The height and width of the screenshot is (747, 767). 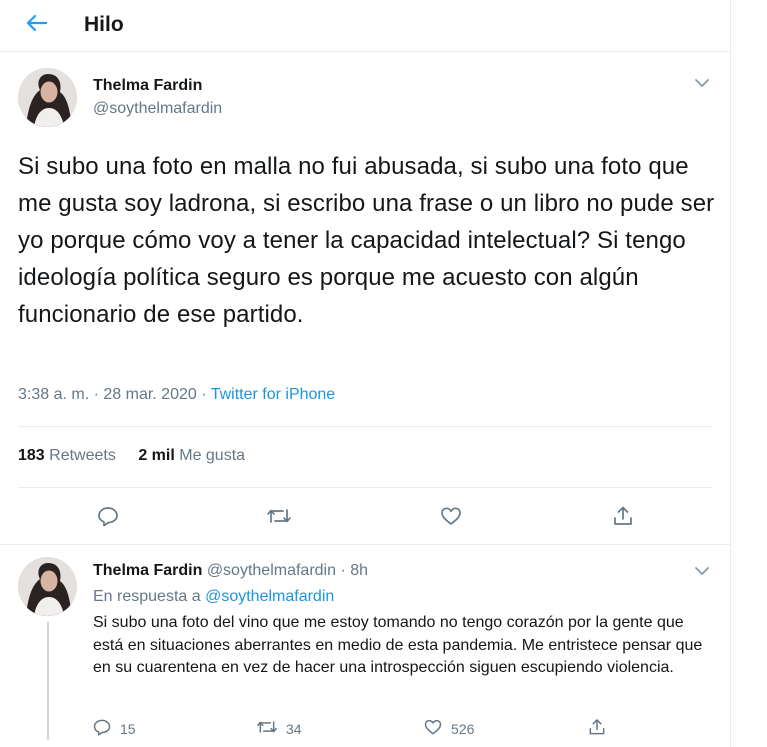 I want to click on likes-stat: 2 mil Me gusta, so click(x=191, y=455).